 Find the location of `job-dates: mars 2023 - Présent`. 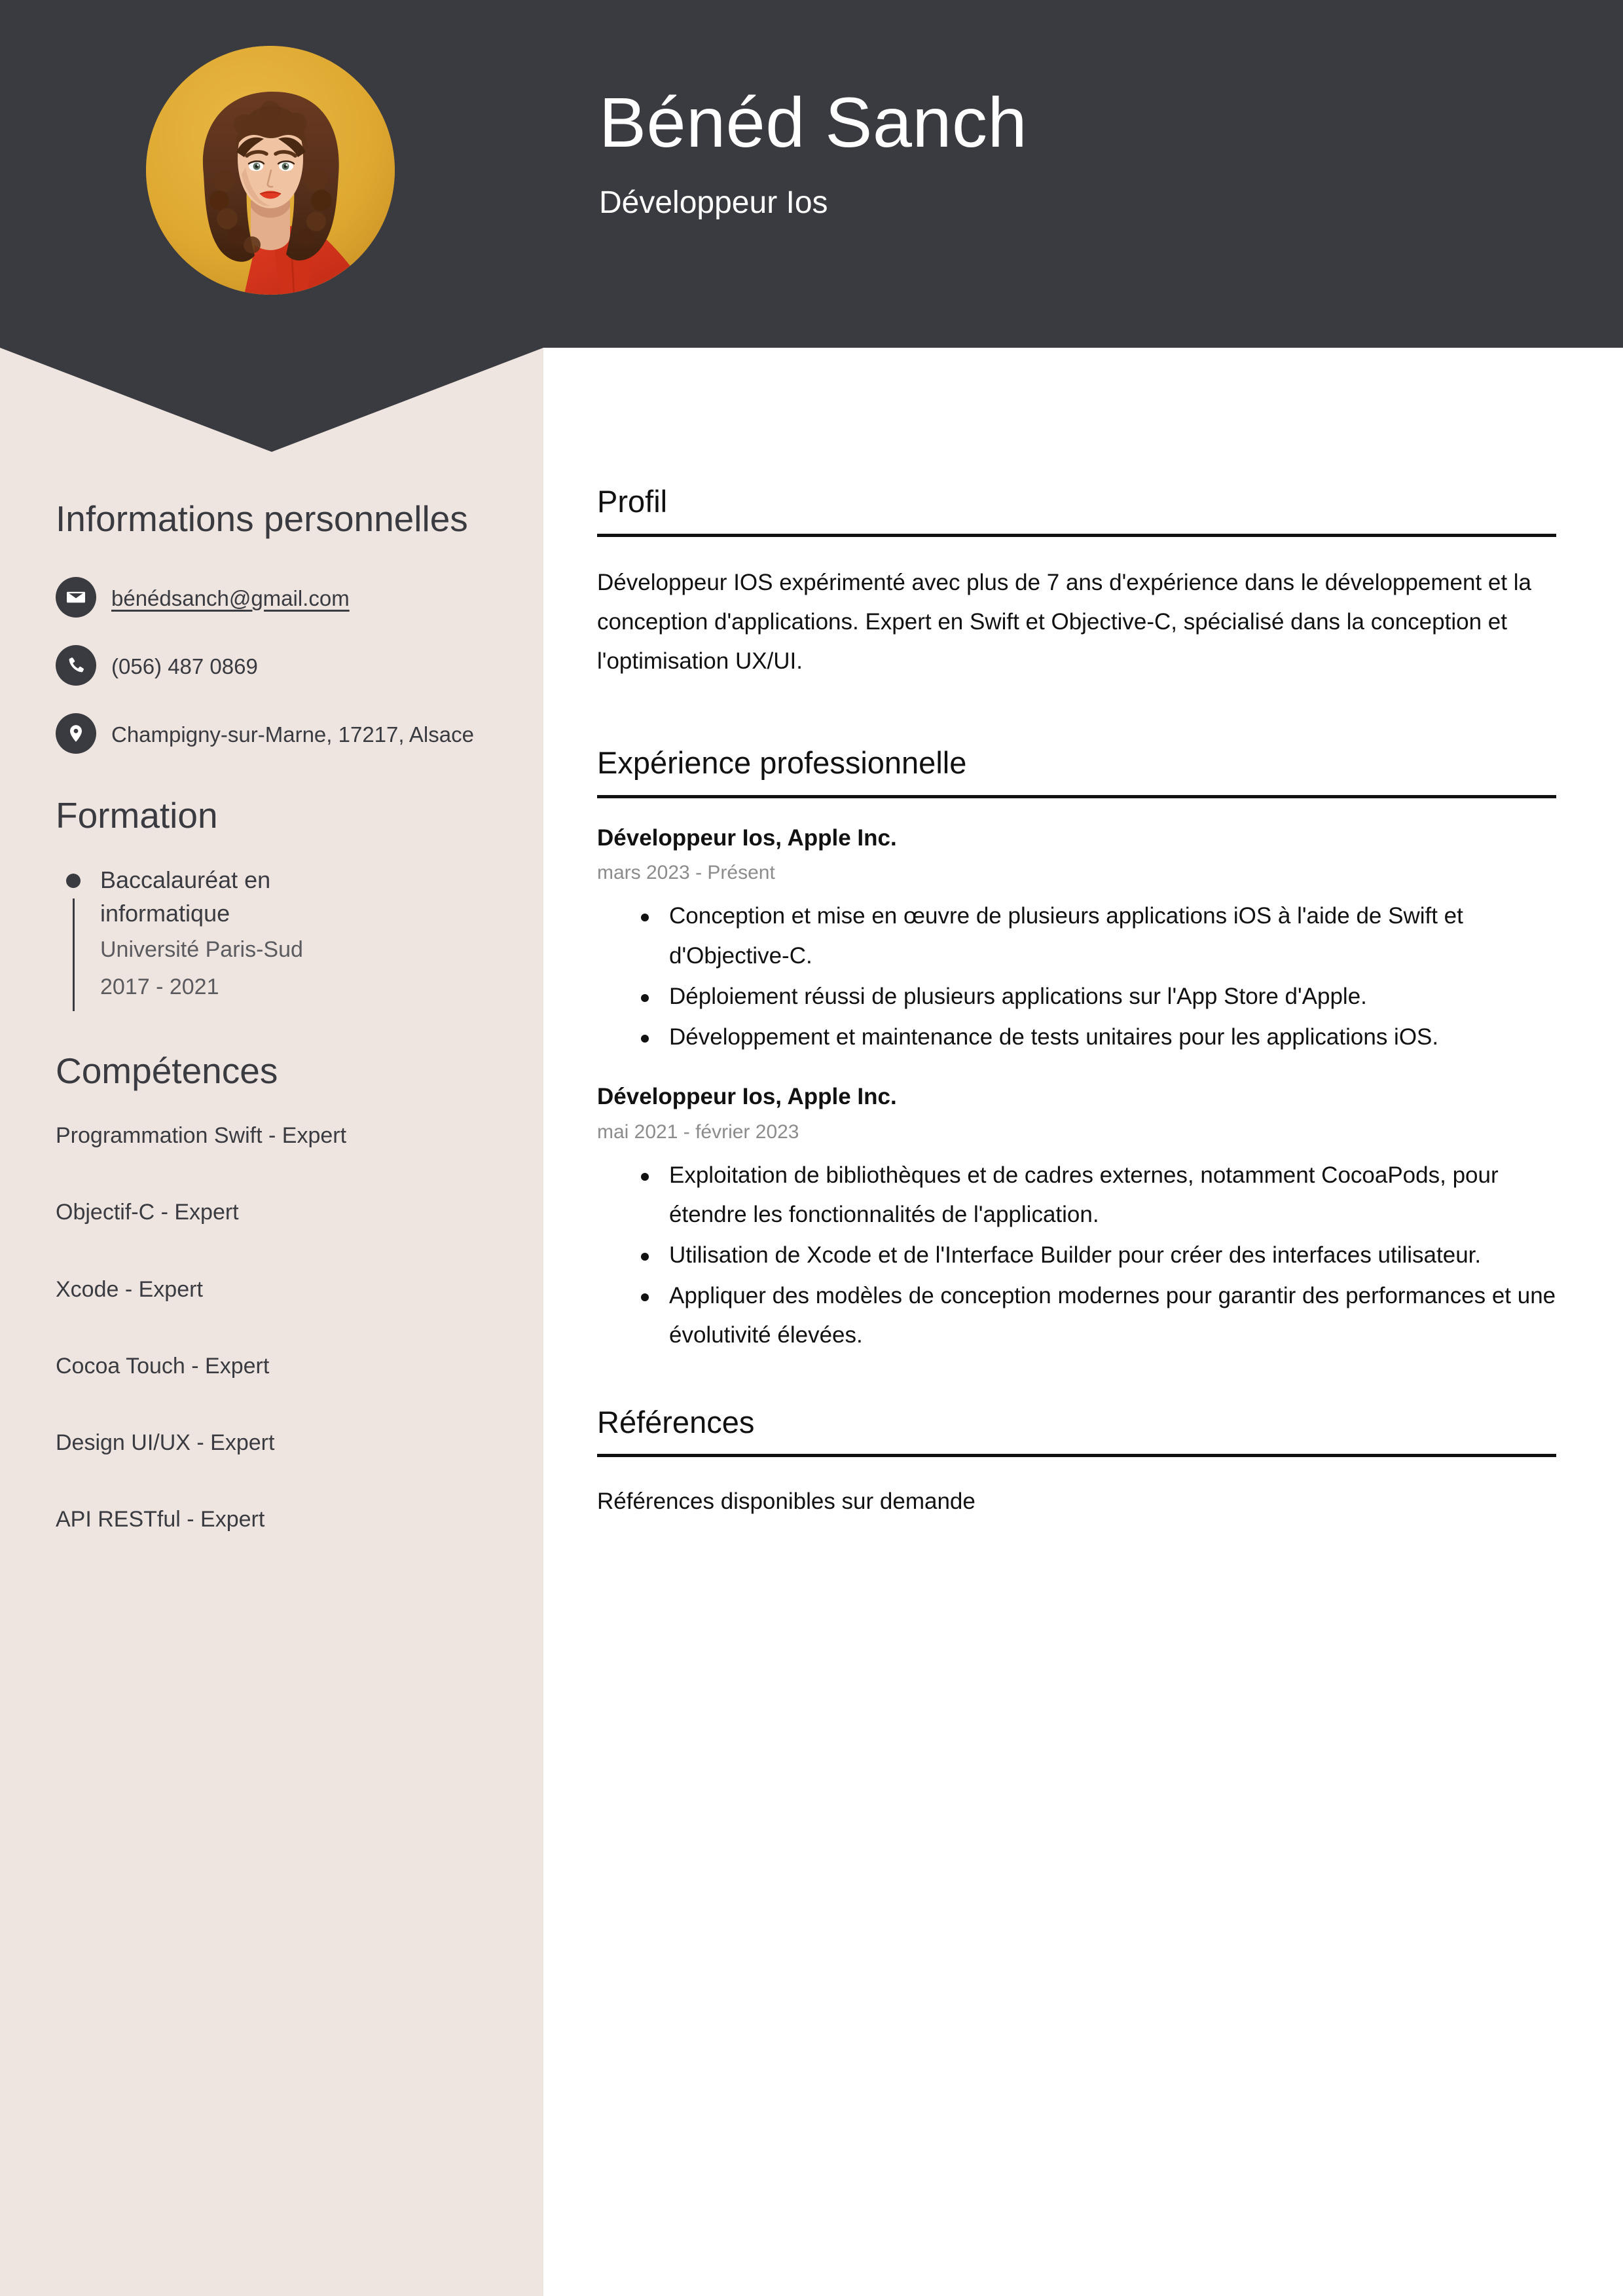

job-dates: mars 2023 - Présent is located at coordinates (686, 873).